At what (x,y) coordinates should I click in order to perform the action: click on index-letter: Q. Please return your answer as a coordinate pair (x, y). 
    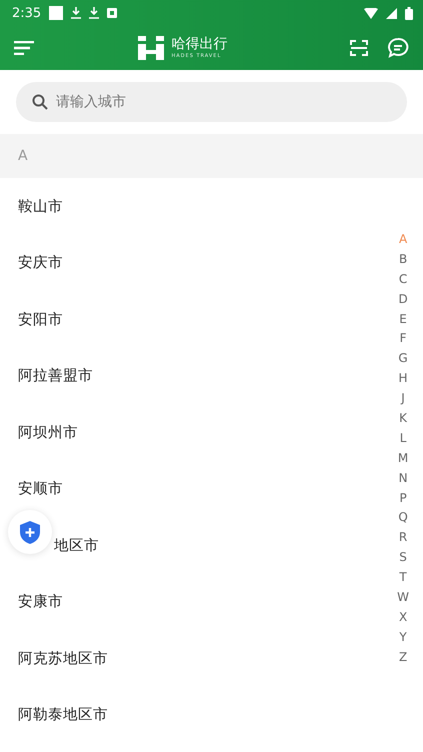
    Looking at the image, I should click on (403, 517).